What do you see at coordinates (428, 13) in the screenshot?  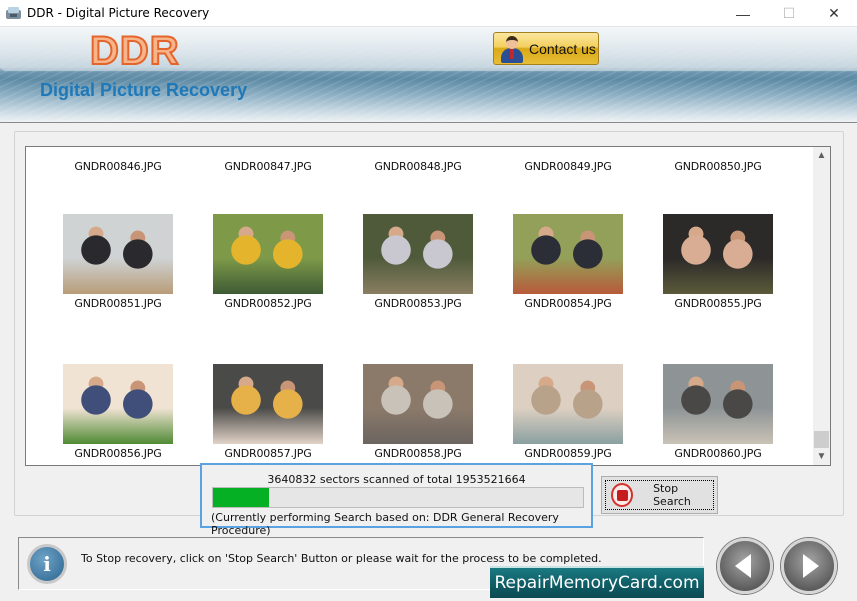 I see `title-bar: DDR - Digital Picture Recovery — ☐ ✕` at bounding box center [428, 13].